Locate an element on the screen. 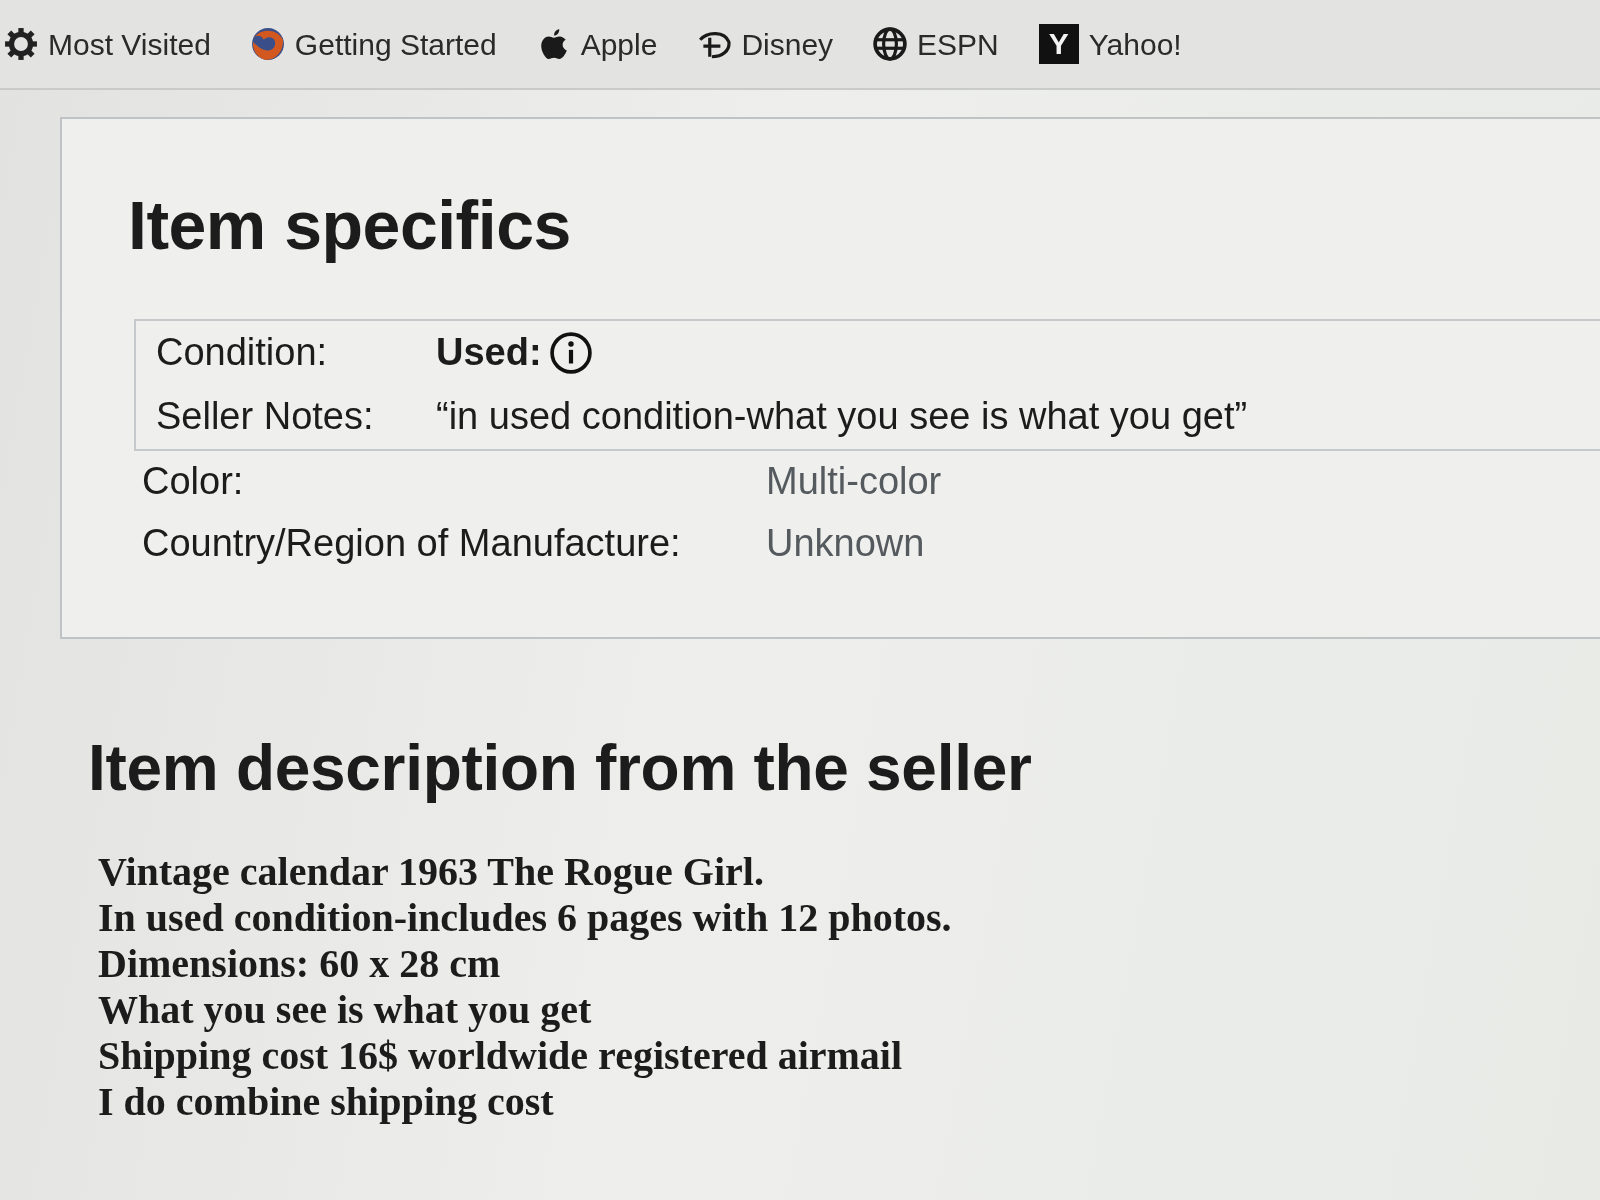 Image resolution: width=1600 pixels, height=1200 pixels. section-heading: Item specifics is located at coordinates (350, 225).